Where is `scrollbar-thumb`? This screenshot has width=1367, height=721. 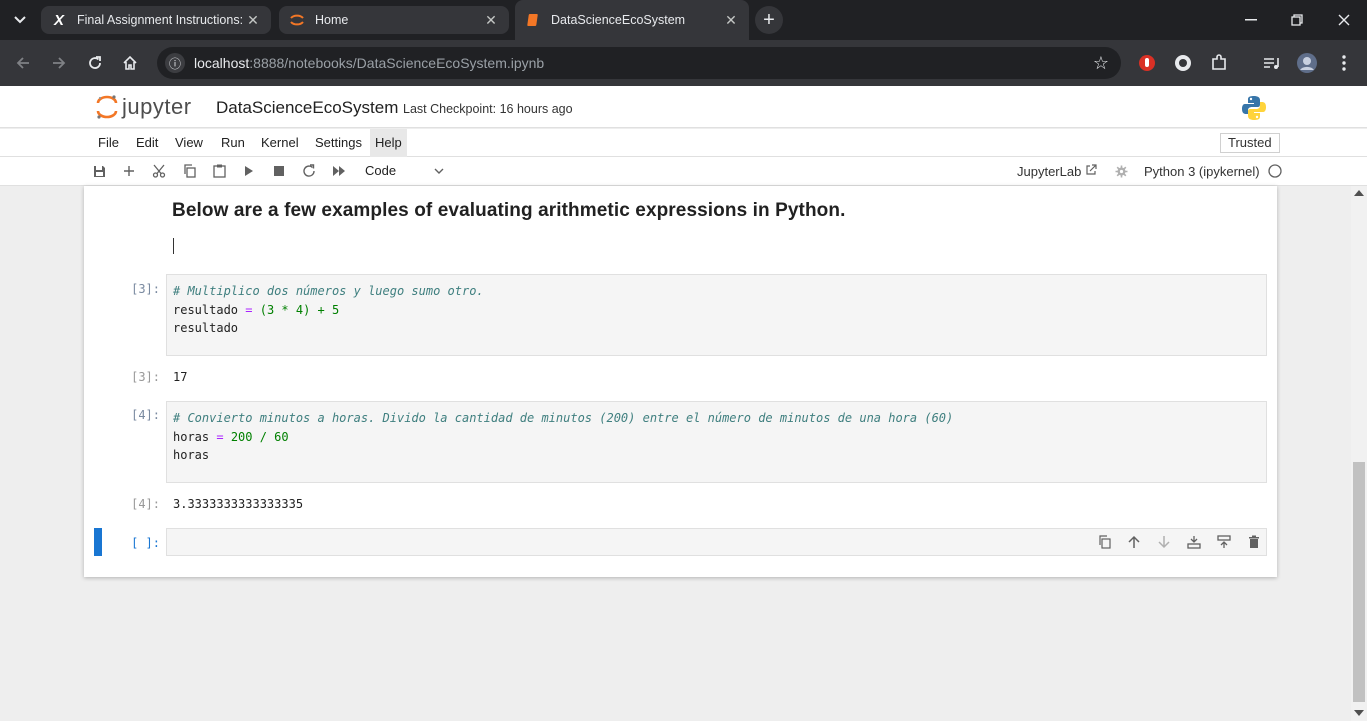
scrollbar-thumb is located at coordinates (1359, 582).